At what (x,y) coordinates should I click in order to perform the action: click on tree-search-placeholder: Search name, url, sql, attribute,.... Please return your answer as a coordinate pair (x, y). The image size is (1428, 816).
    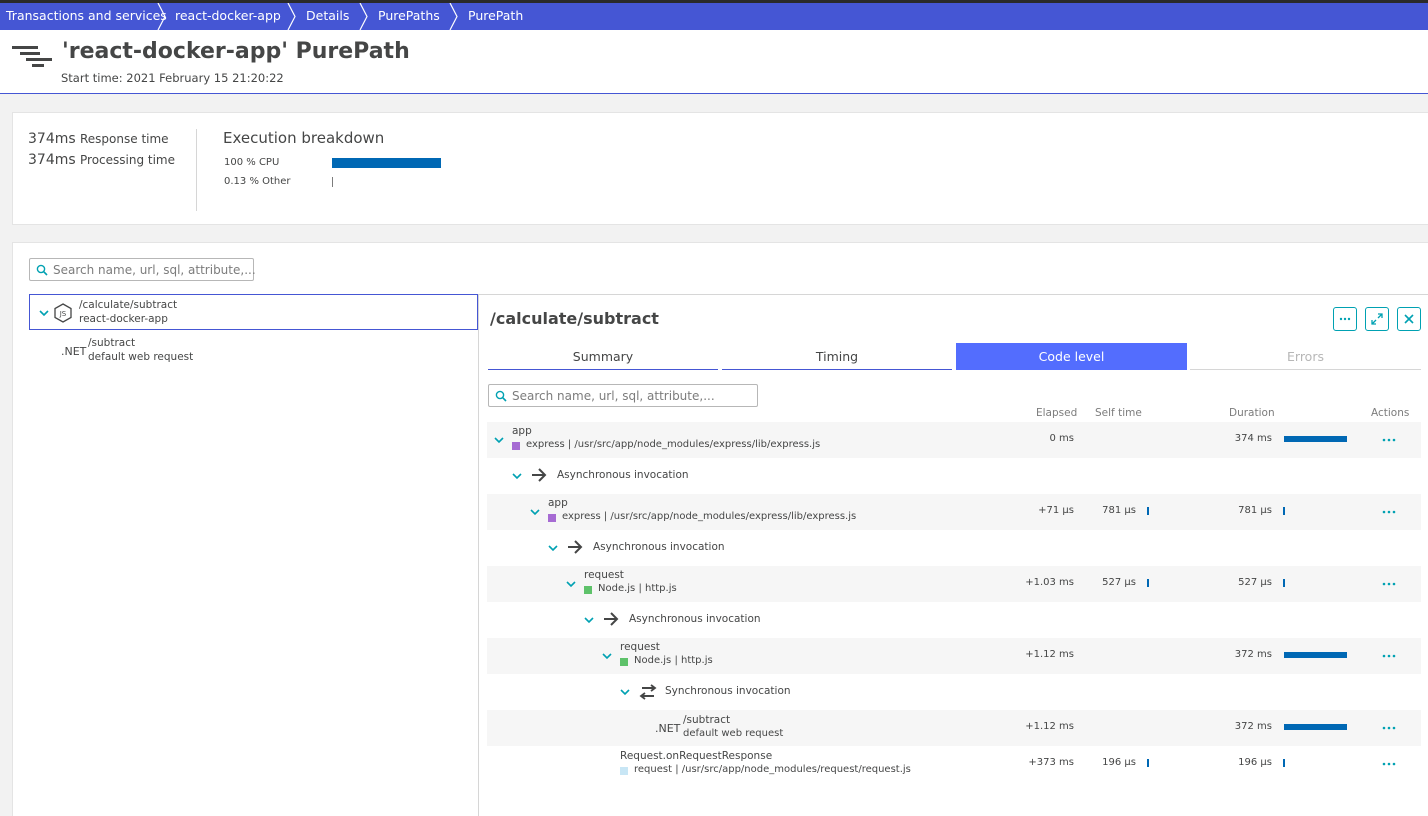
    Looking at the image, I should click on (154, 270).